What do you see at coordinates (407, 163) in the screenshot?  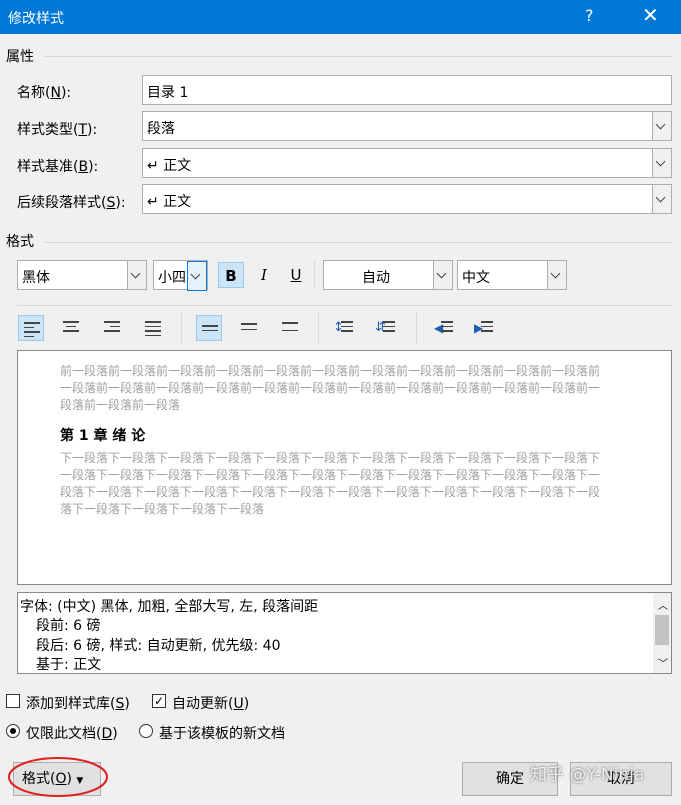 I see `style-base-select: ↵ 正文` at bounding box center [407, 163].